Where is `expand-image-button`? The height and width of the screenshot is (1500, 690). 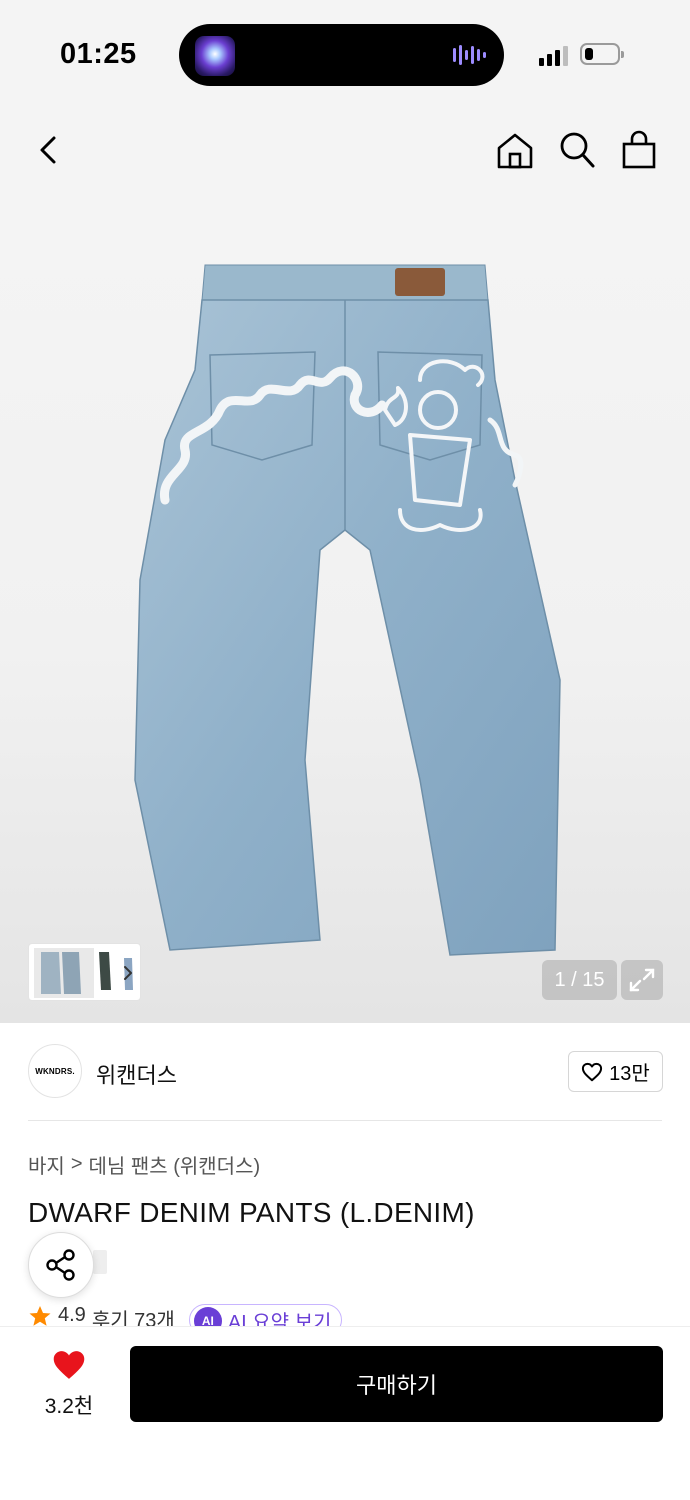 expand-image-button is located at coordinates (642, 980).